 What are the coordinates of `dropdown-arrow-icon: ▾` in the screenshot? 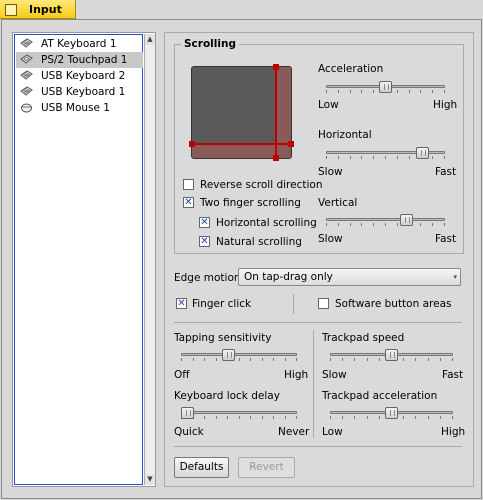 It's located at (455, 277).